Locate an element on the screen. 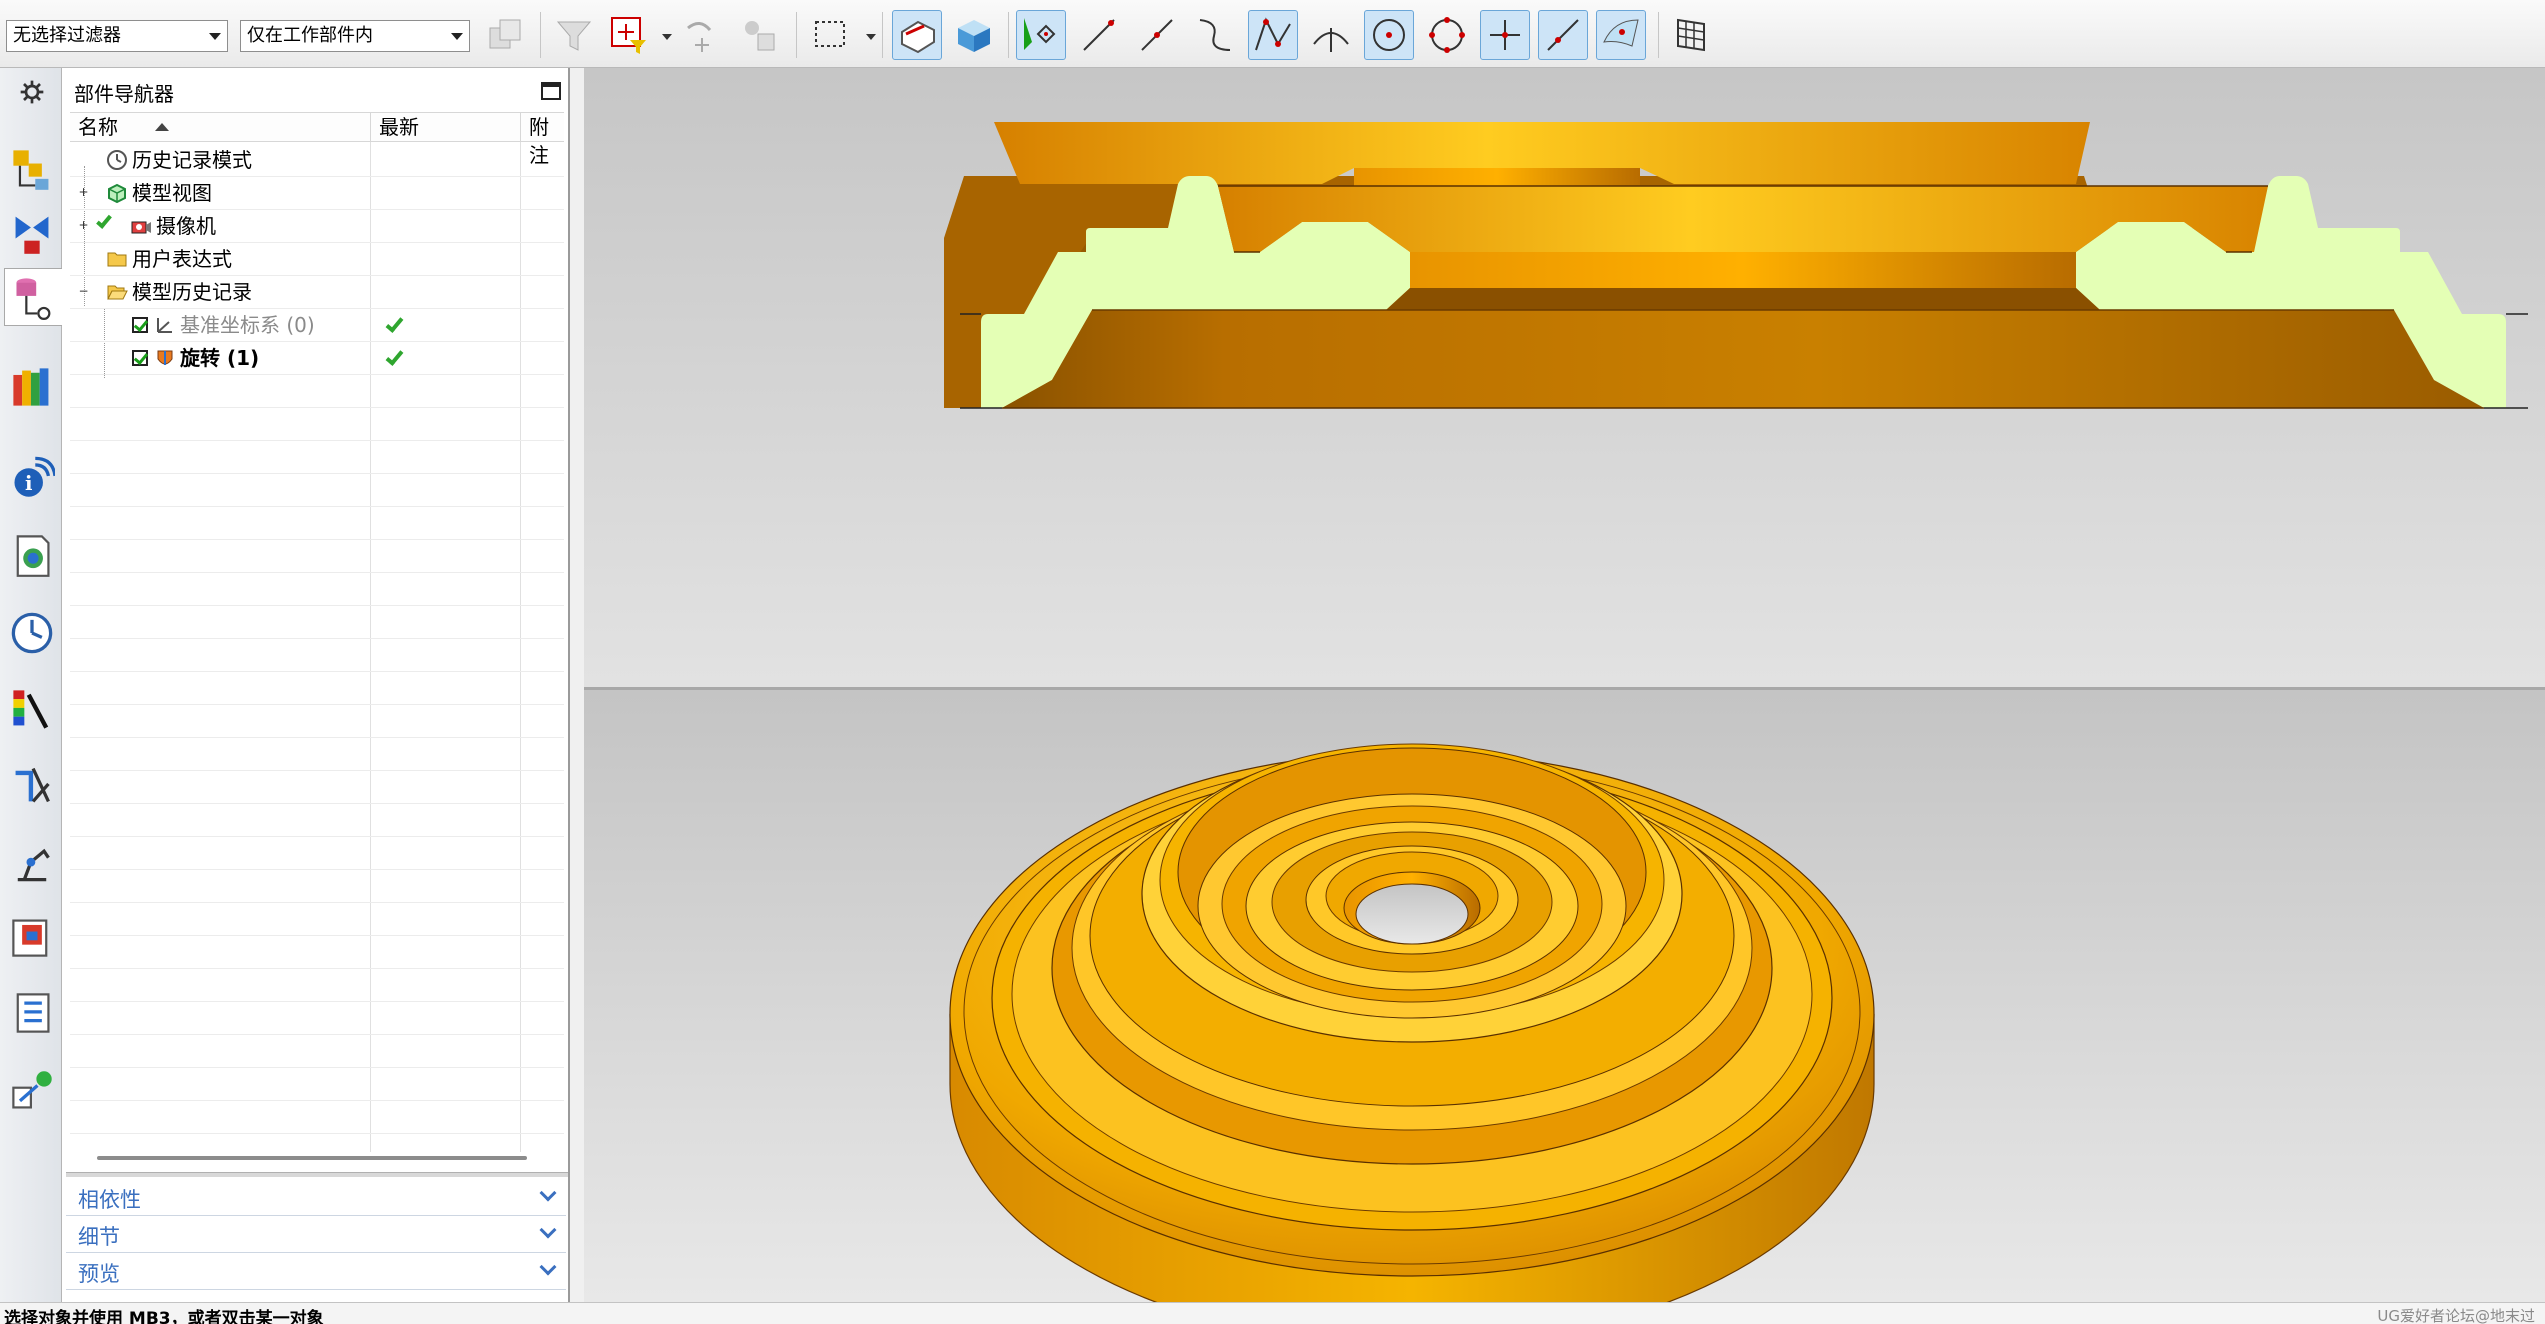  resource-tab-history is located at coordinates (32, 555).